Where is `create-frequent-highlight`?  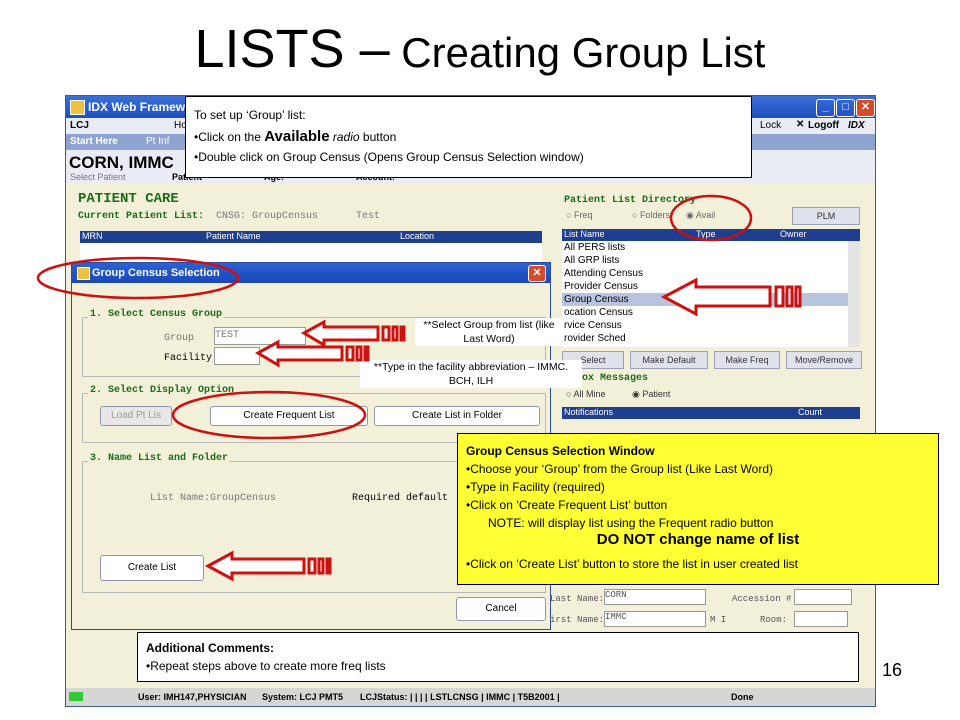 create-frequent-highlight is located at coordinates (269, 415).